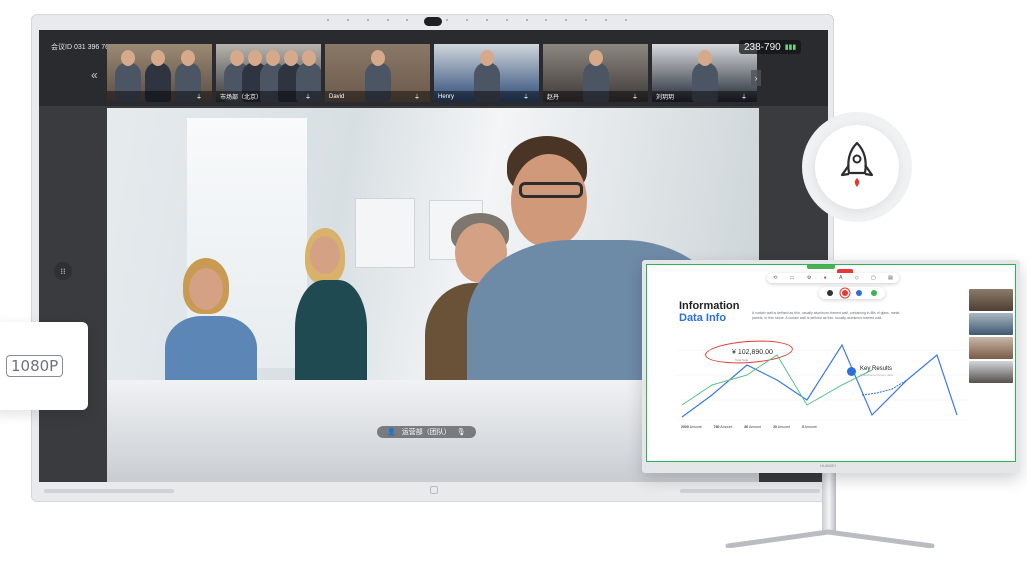  What do you see at coordinates (268, 73) in the screenshot?
I see `participant-thumbnail: 市场部（北京） ⏚` at bounding box center [268, 73].